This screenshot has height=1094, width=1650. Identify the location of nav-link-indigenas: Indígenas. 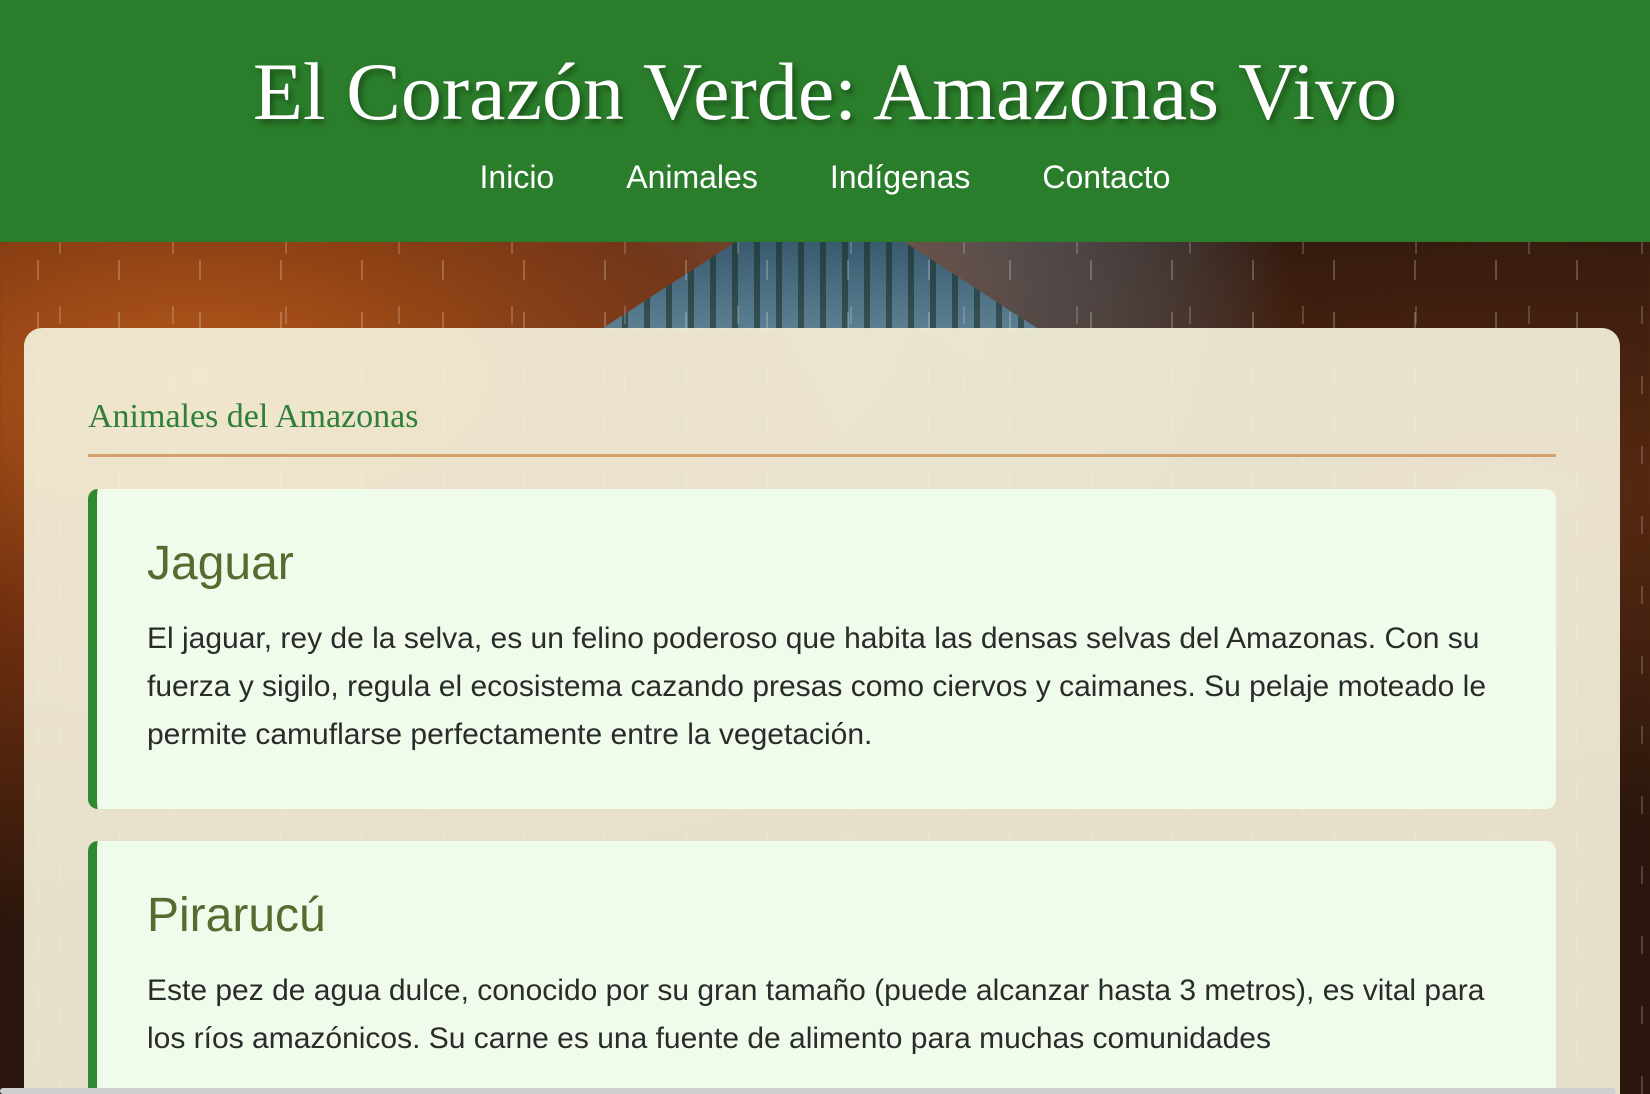
(900, 177).